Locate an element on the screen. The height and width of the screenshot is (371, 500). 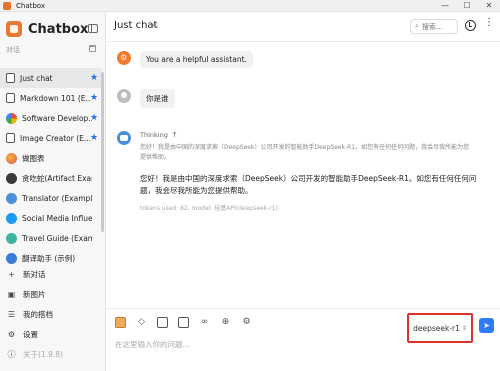
input-toolbar: ◇ ∞ ⊕ ⚙ is located at coordinates (188, 322).